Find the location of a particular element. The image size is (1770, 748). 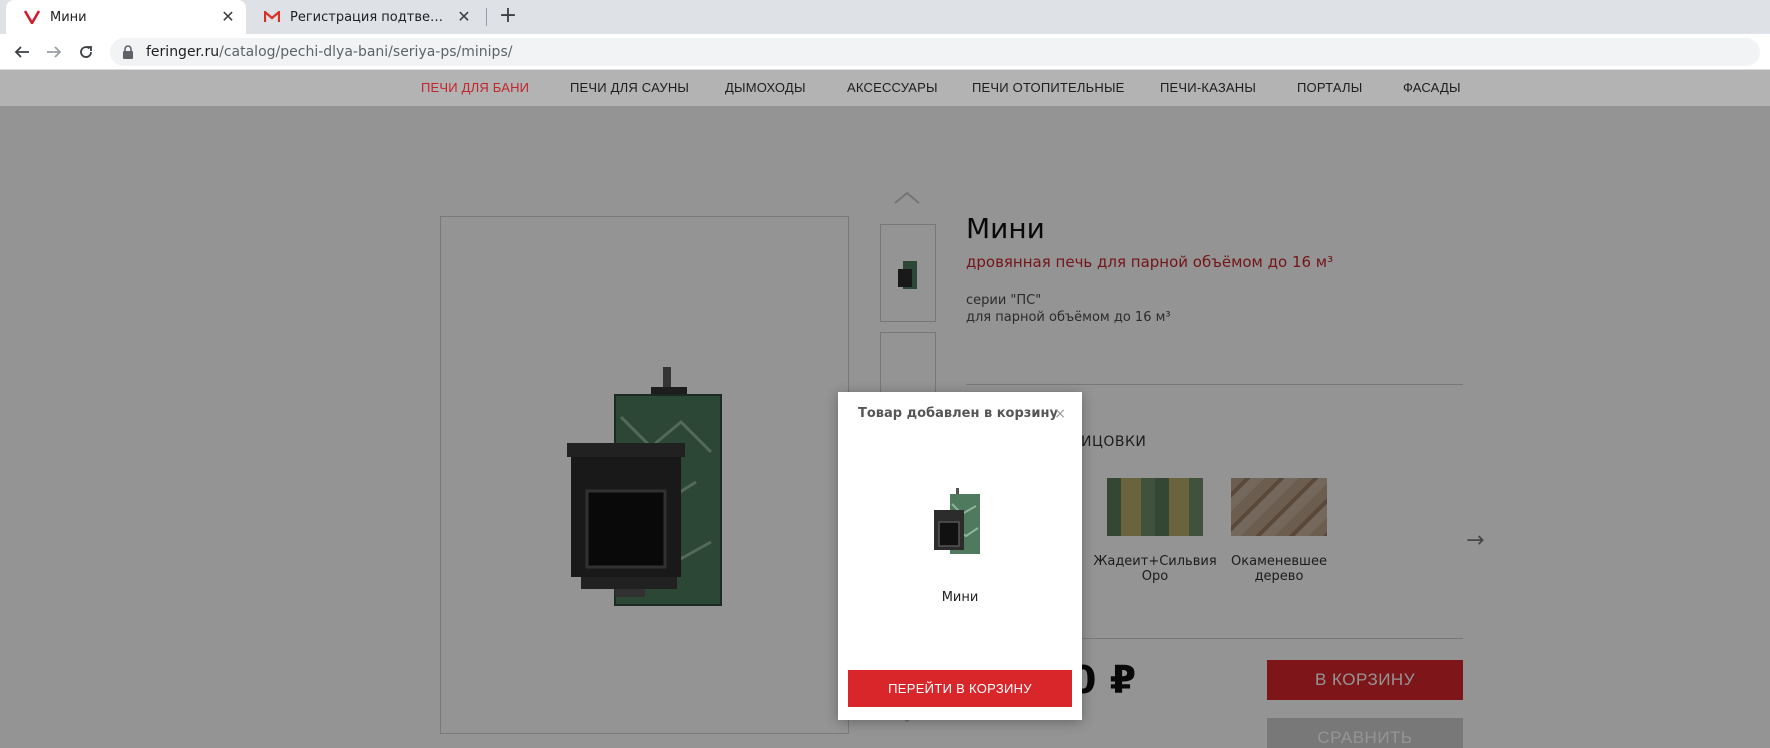

tab-gmail: Регистрация подтверждена - an ✕ is located at coordinates (364, 17).